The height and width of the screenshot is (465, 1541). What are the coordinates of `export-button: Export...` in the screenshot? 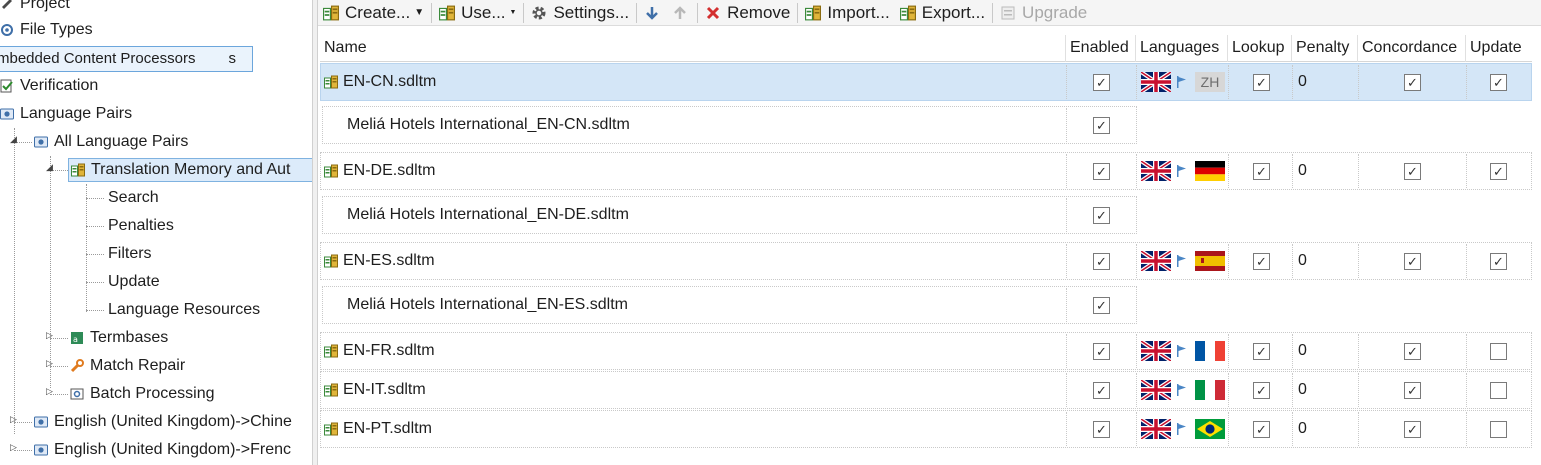 It's located at (942, 13).